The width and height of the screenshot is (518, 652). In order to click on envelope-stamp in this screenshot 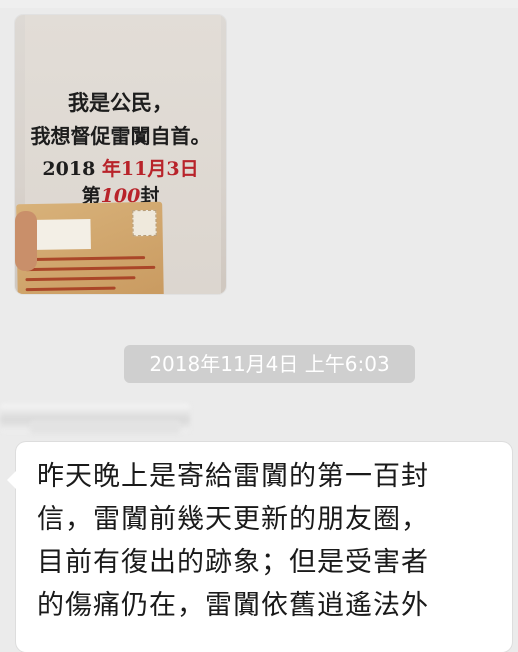, I will do `click(144, 223)`.